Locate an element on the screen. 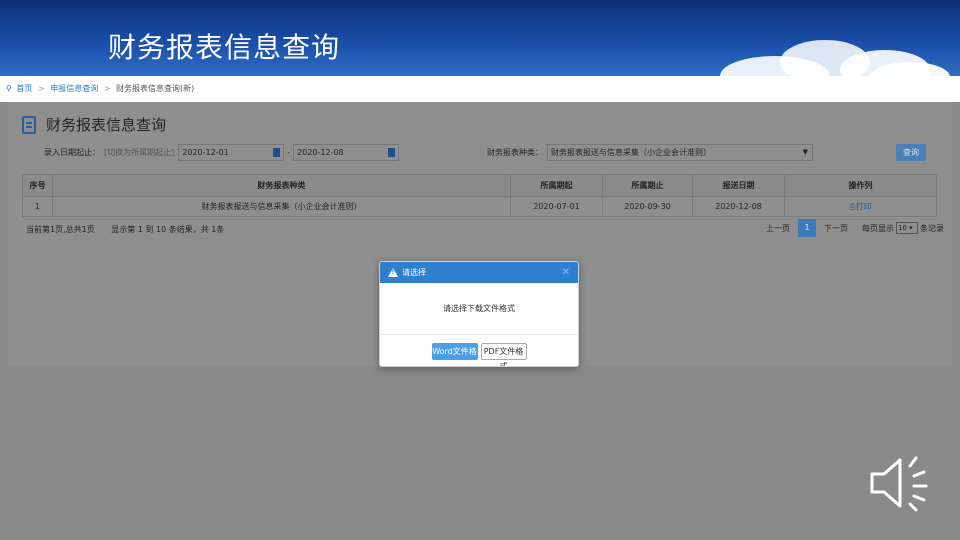  slide-banner: 财务报表信息查询 is located at coordinates (480, 38).